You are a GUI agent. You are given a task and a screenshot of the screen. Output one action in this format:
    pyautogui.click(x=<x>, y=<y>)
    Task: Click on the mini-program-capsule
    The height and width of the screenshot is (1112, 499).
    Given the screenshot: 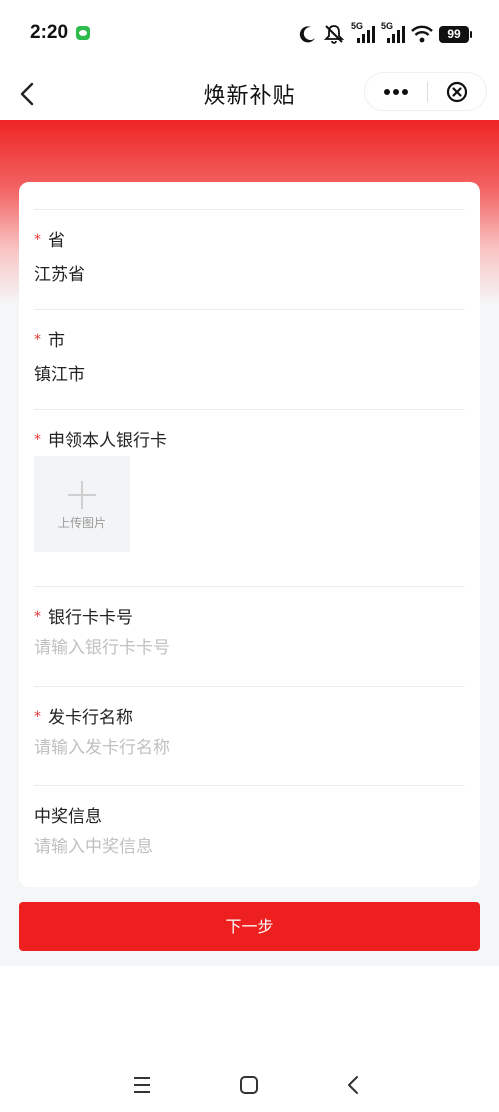 What is the action you would take?
    pyautogui.click(x=425, y=91)
    